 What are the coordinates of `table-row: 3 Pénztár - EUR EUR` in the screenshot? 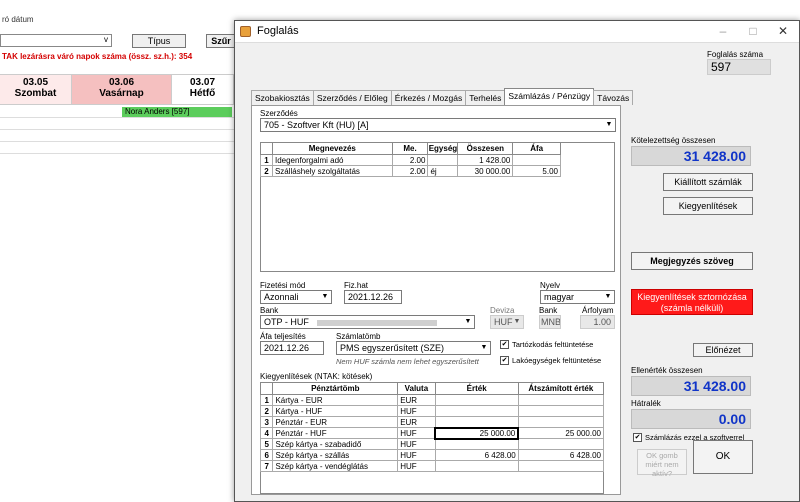 It's located at (432, 422).